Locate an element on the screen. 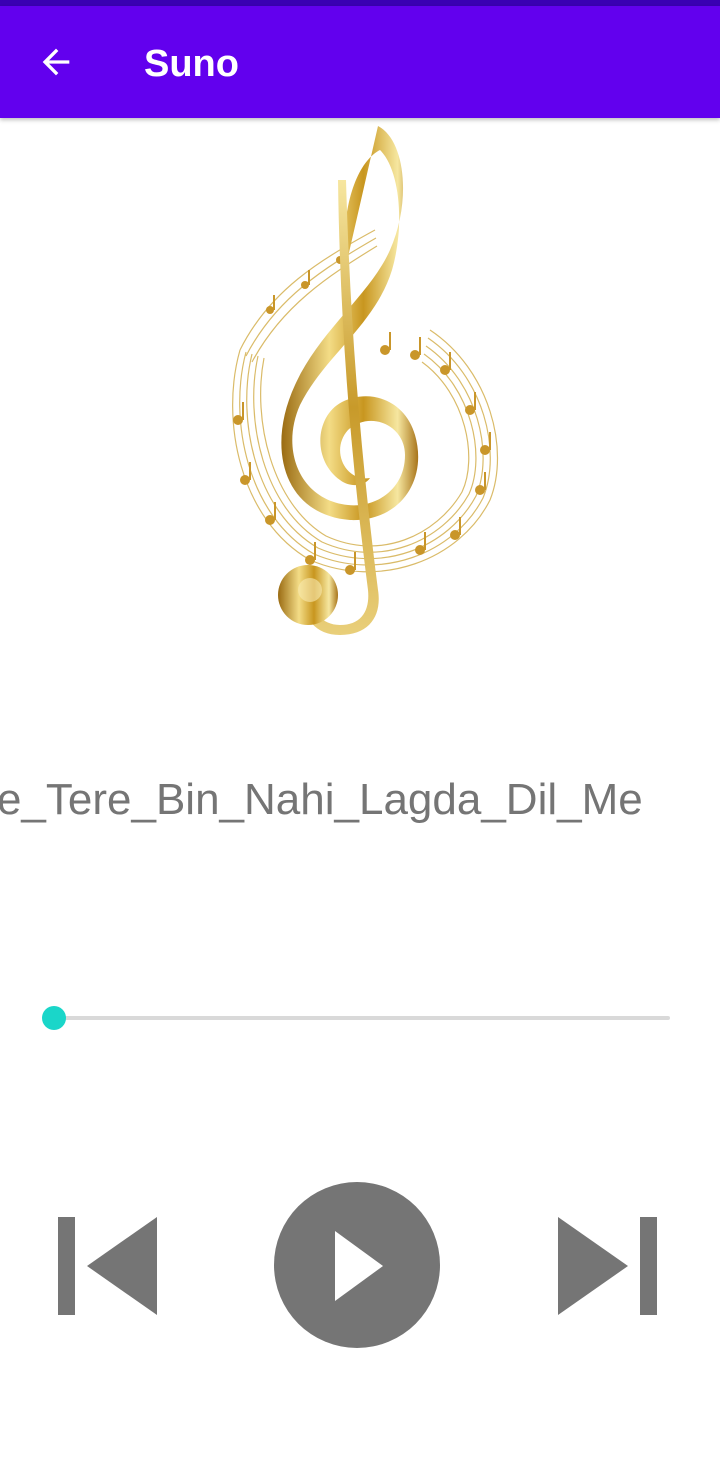 The image size is (720, 1471). back-button is located at coordinates (56, 62).